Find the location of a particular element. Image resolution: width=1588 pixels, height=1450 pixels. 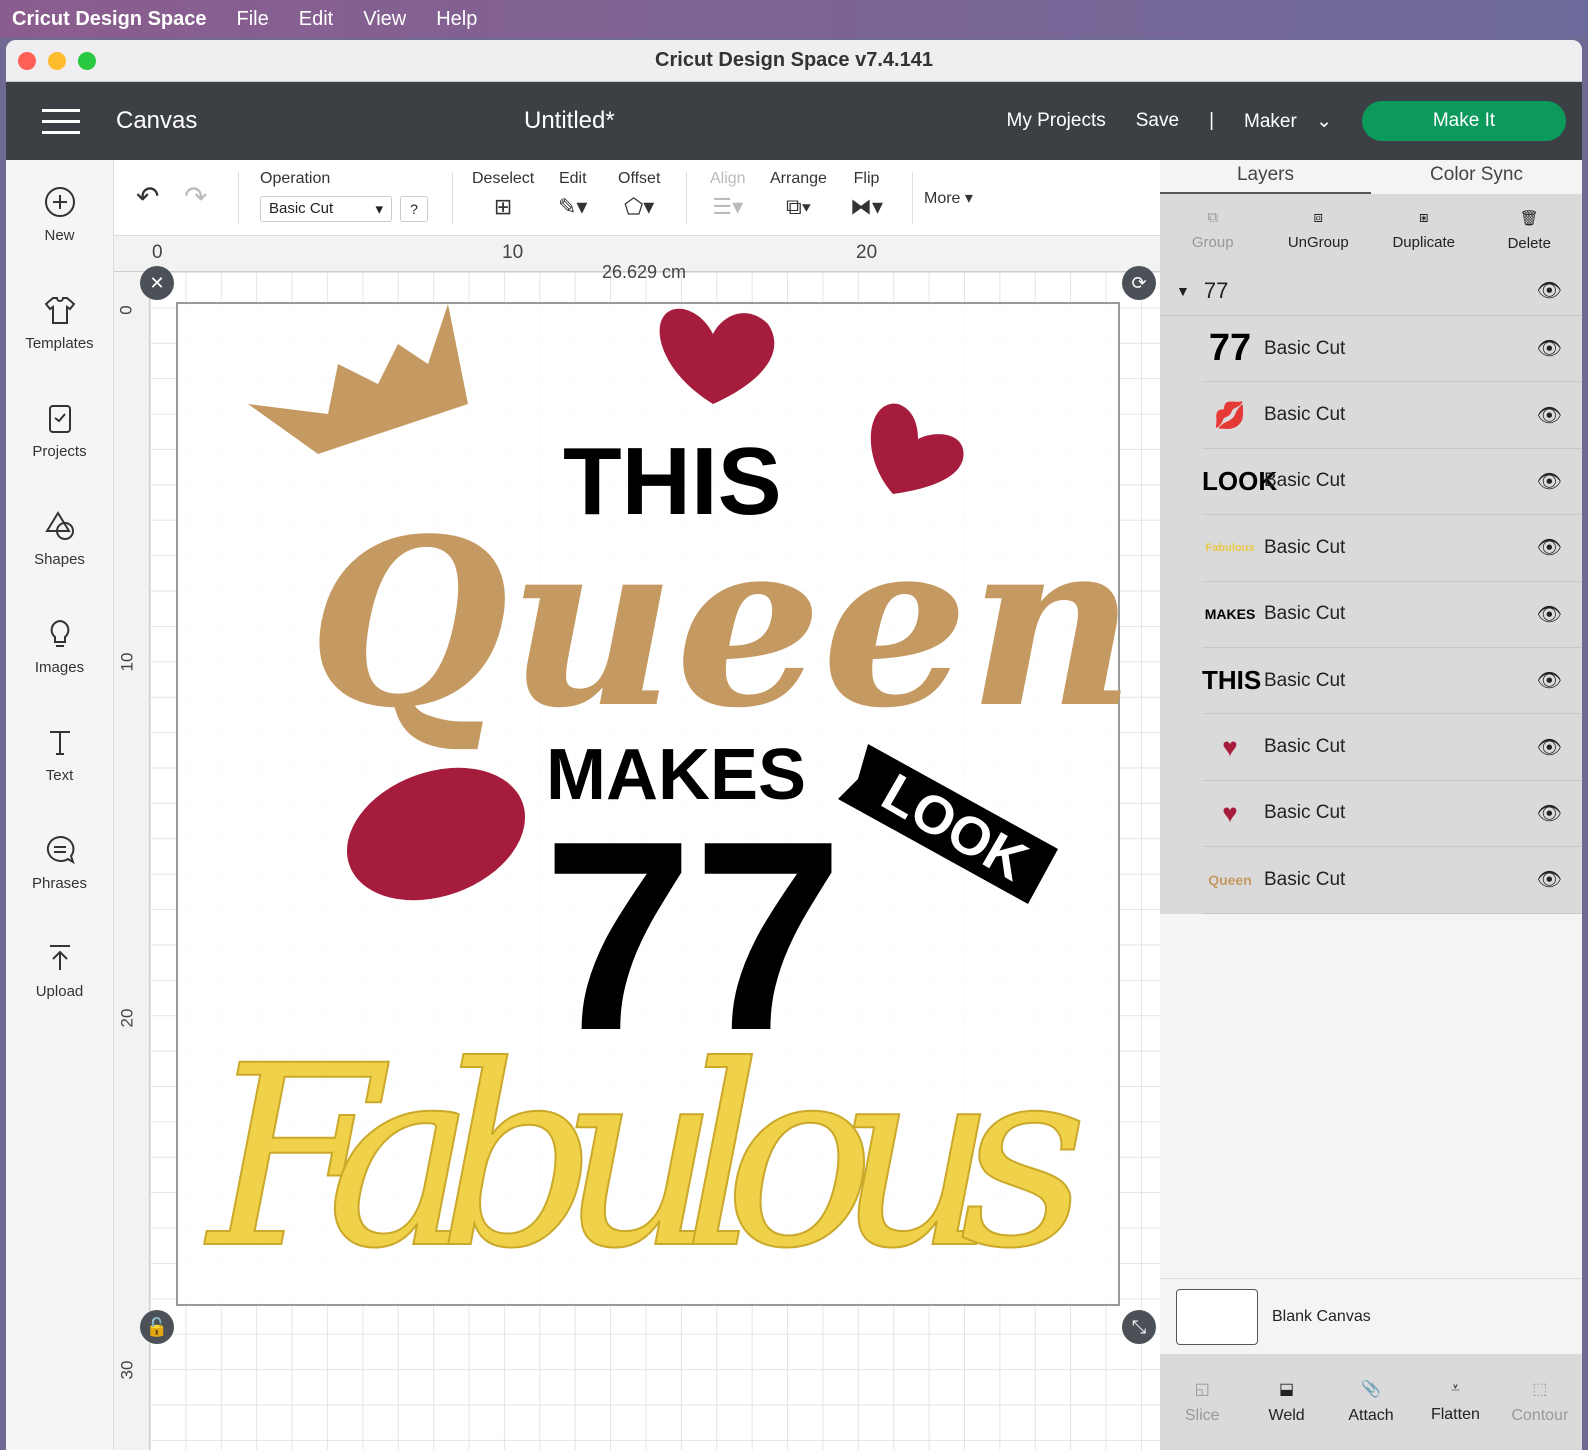

contour-icon: ⬚ is located at coordinates (1540, 1389).